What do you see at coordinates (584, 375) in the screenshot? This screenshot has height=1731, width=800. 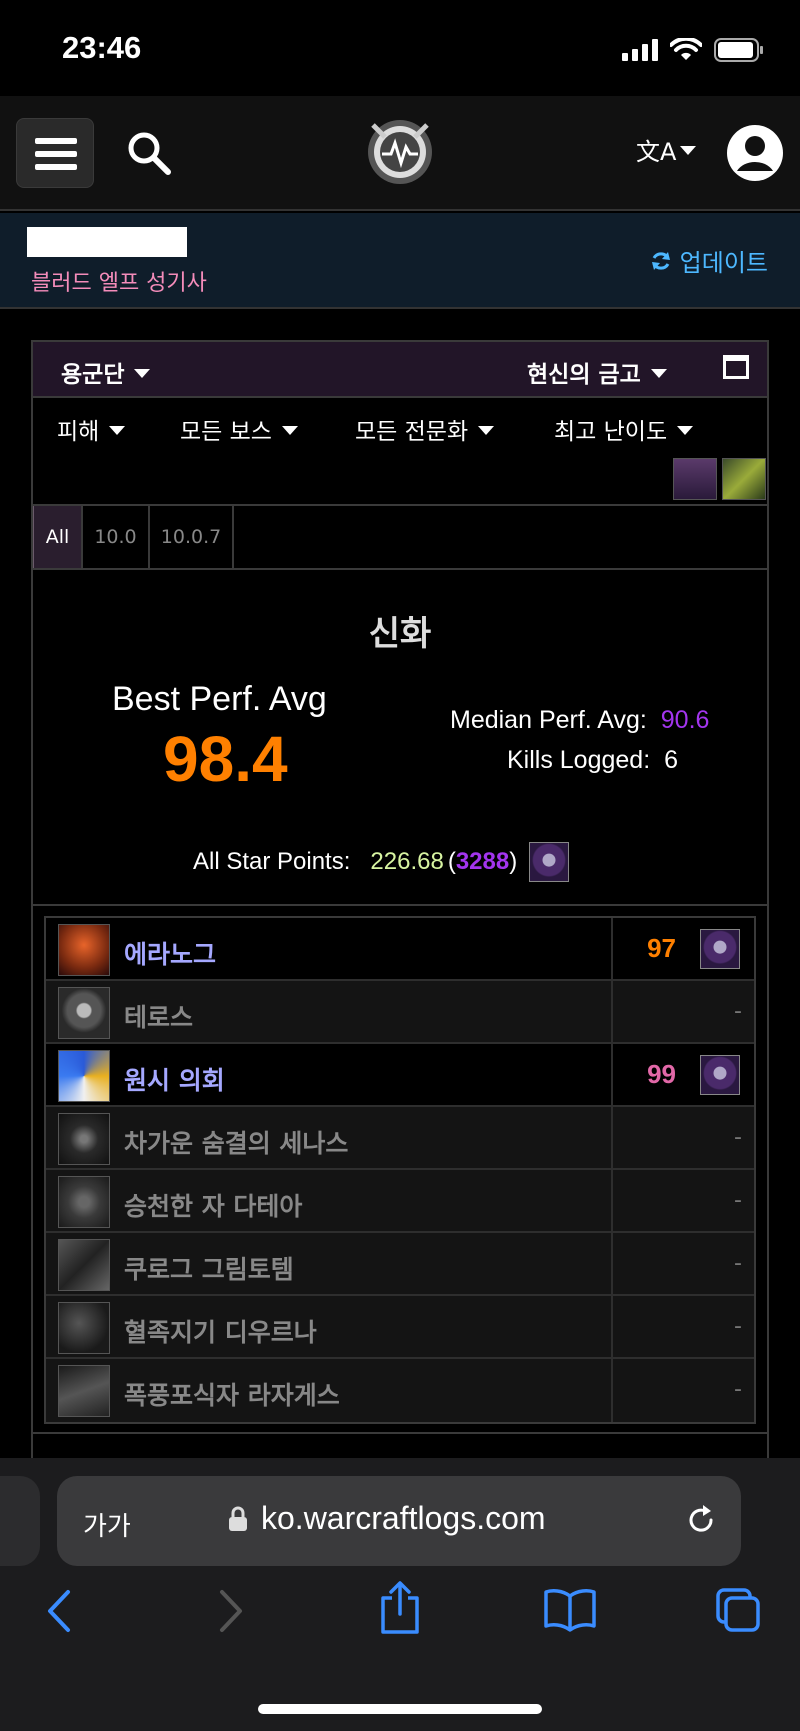 I see `raid-label: 현신의 금고` at bounding box center [584, 375].